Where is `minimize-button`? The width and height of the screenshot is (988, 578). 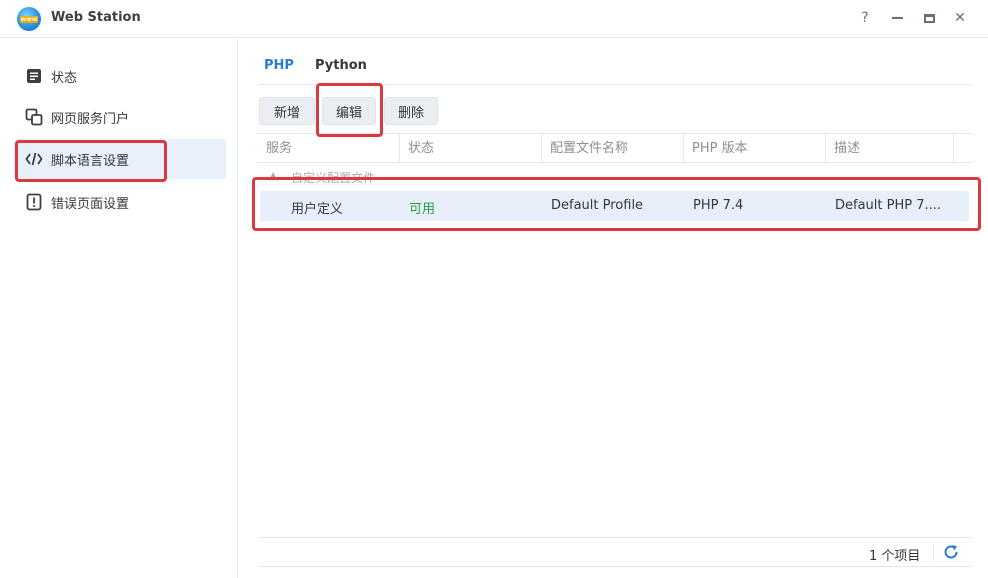
minimize-button is located at coordinates (897, 18).